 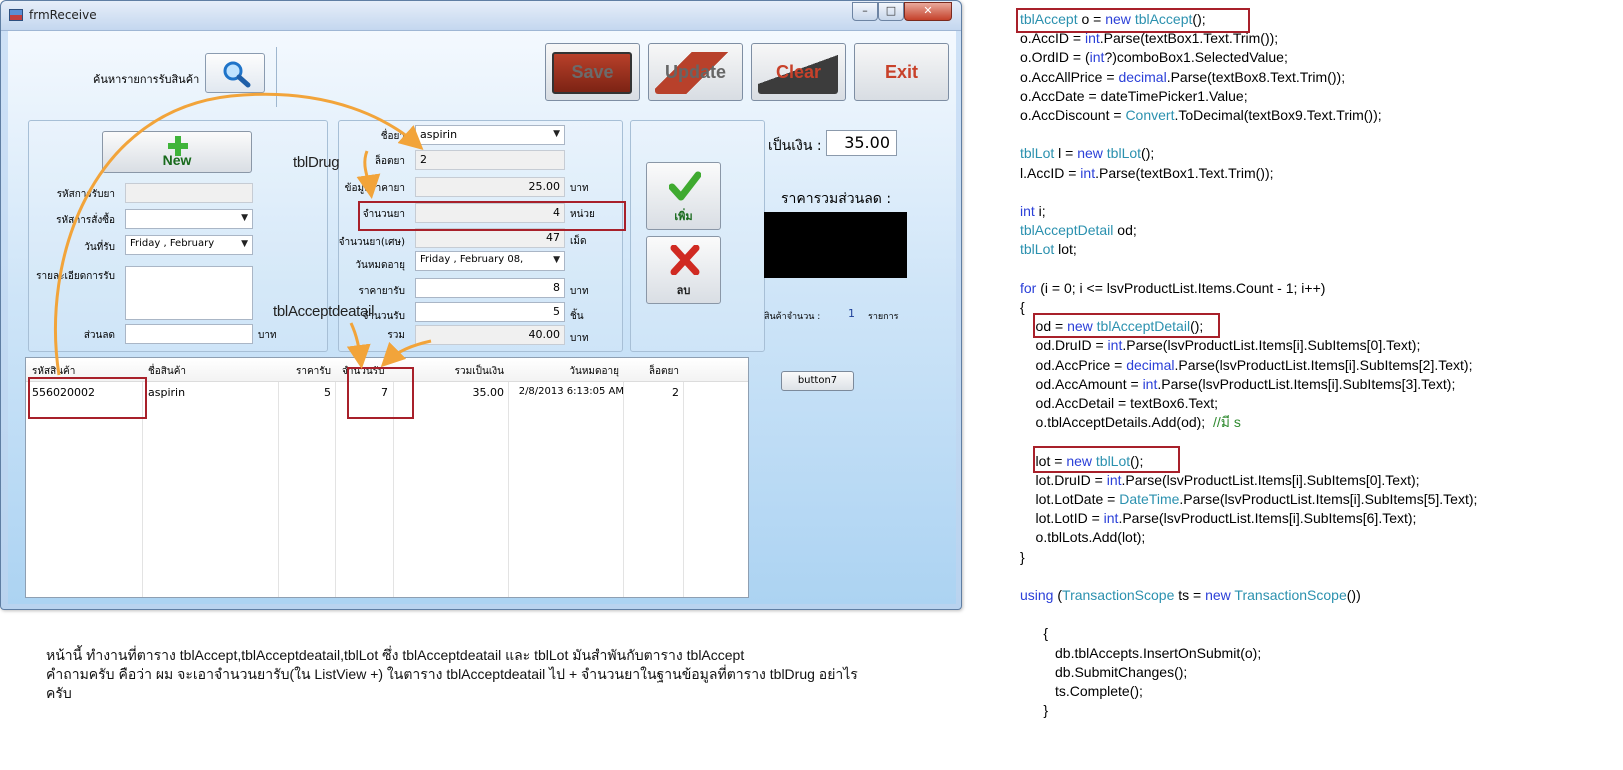 What do you see at coordinates (1126, 325) in the screenshot?
I see `highlight-new-accept-detail` at bounding box center [1126, 325].